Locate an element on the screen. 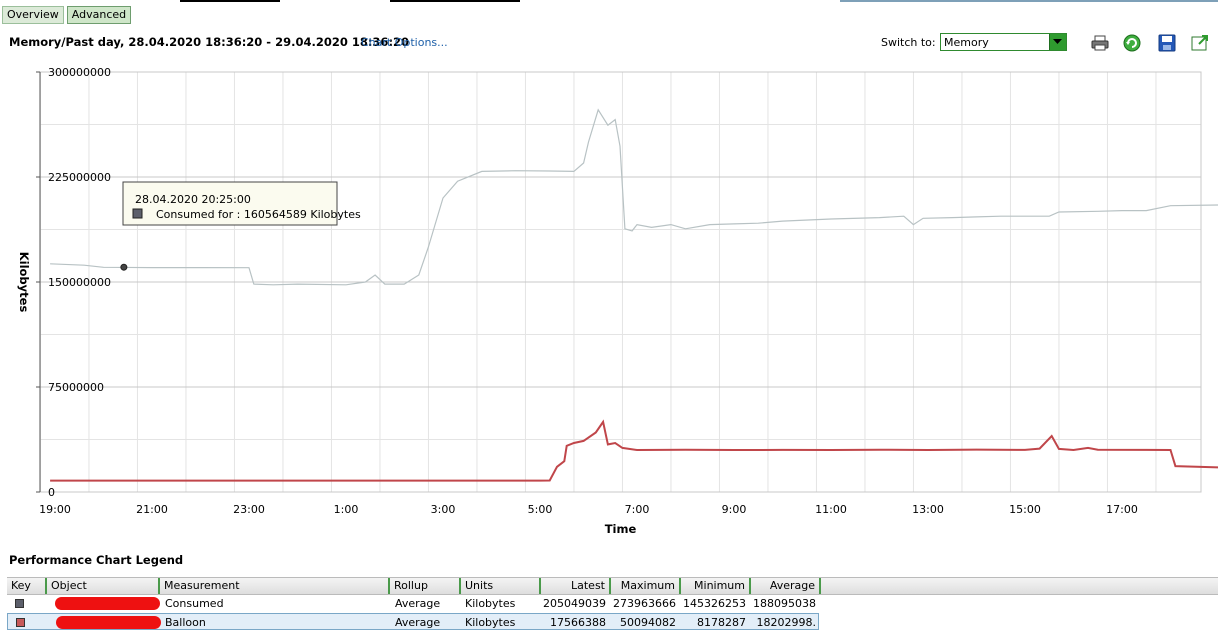 Image resolution: width=1218 pixels, height=643 pixels. legend-col-maximum: Maximum is located at coordinates (646, 586).